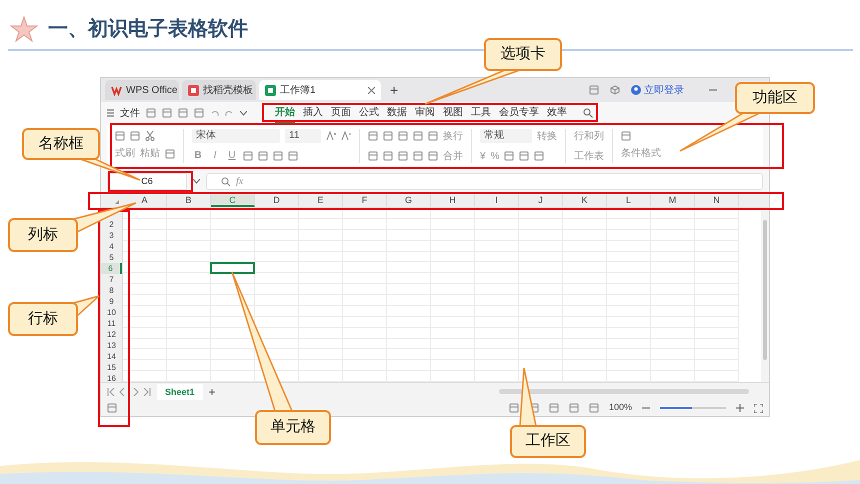 The width and height of the screenshot is (860, 484). I want to click on callout-pointer, so click(528, 397).